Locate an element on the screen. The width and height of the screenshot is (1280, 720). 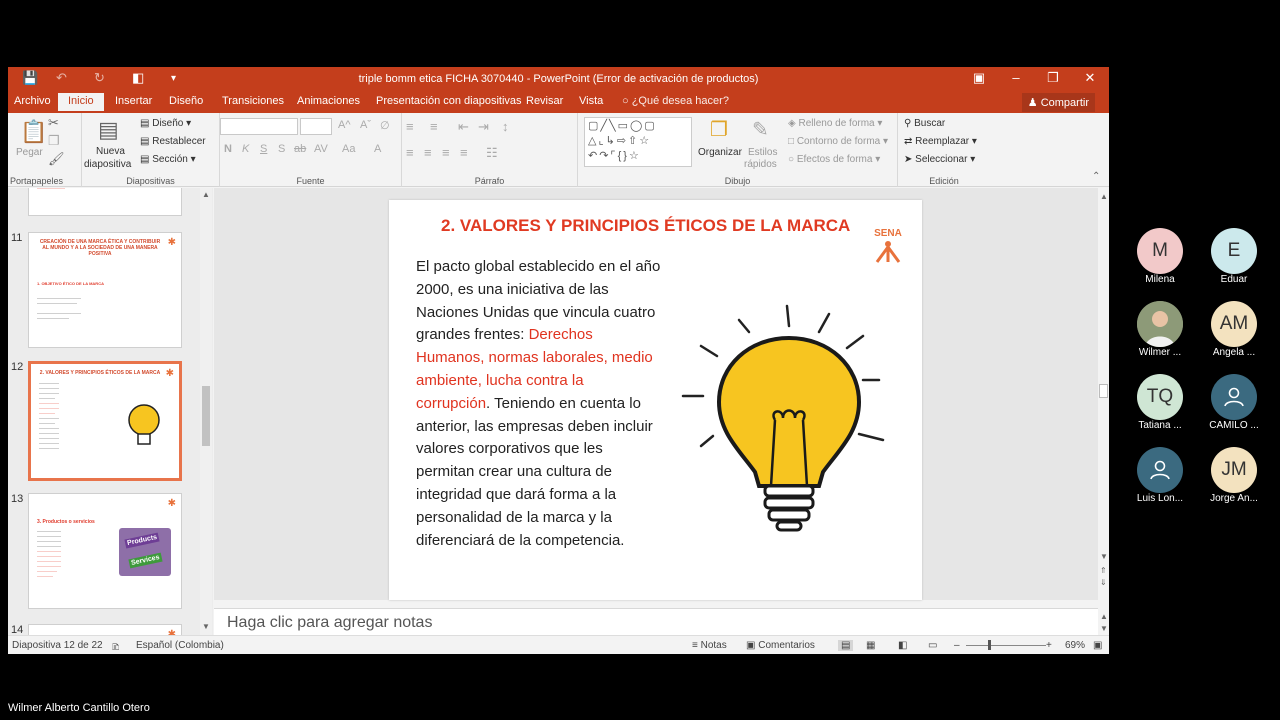
shape-outline-button: □ Contorno de forma ▾ is located at coordinates (838, 141).